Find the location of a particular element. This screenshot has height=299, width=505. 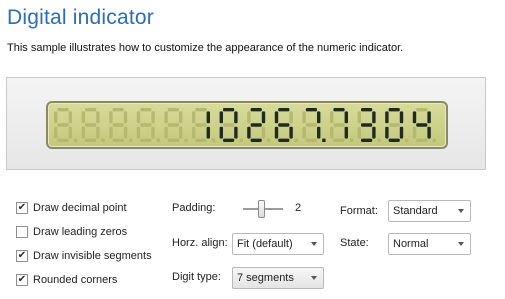

rounded-corners-label: Rounded corners is located at coordinates (75, 280).